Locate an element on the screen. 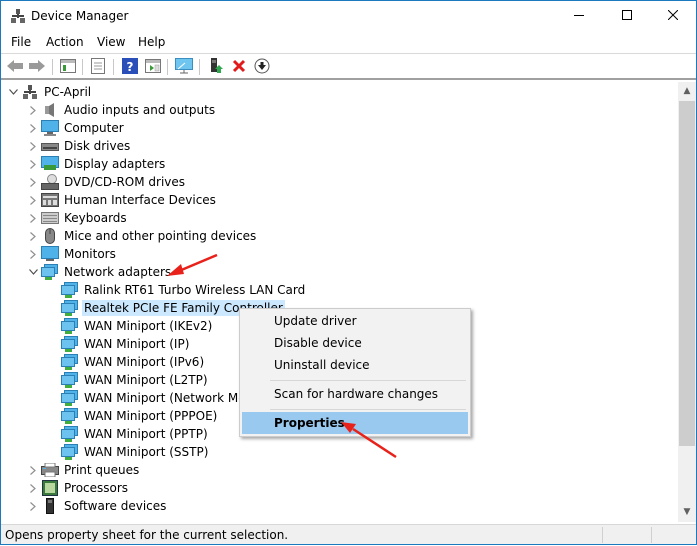 This screenshot has height=546, width=697. context-menu-scan-hardware: Scan for hardware changes is located at coordinates (355, 394).